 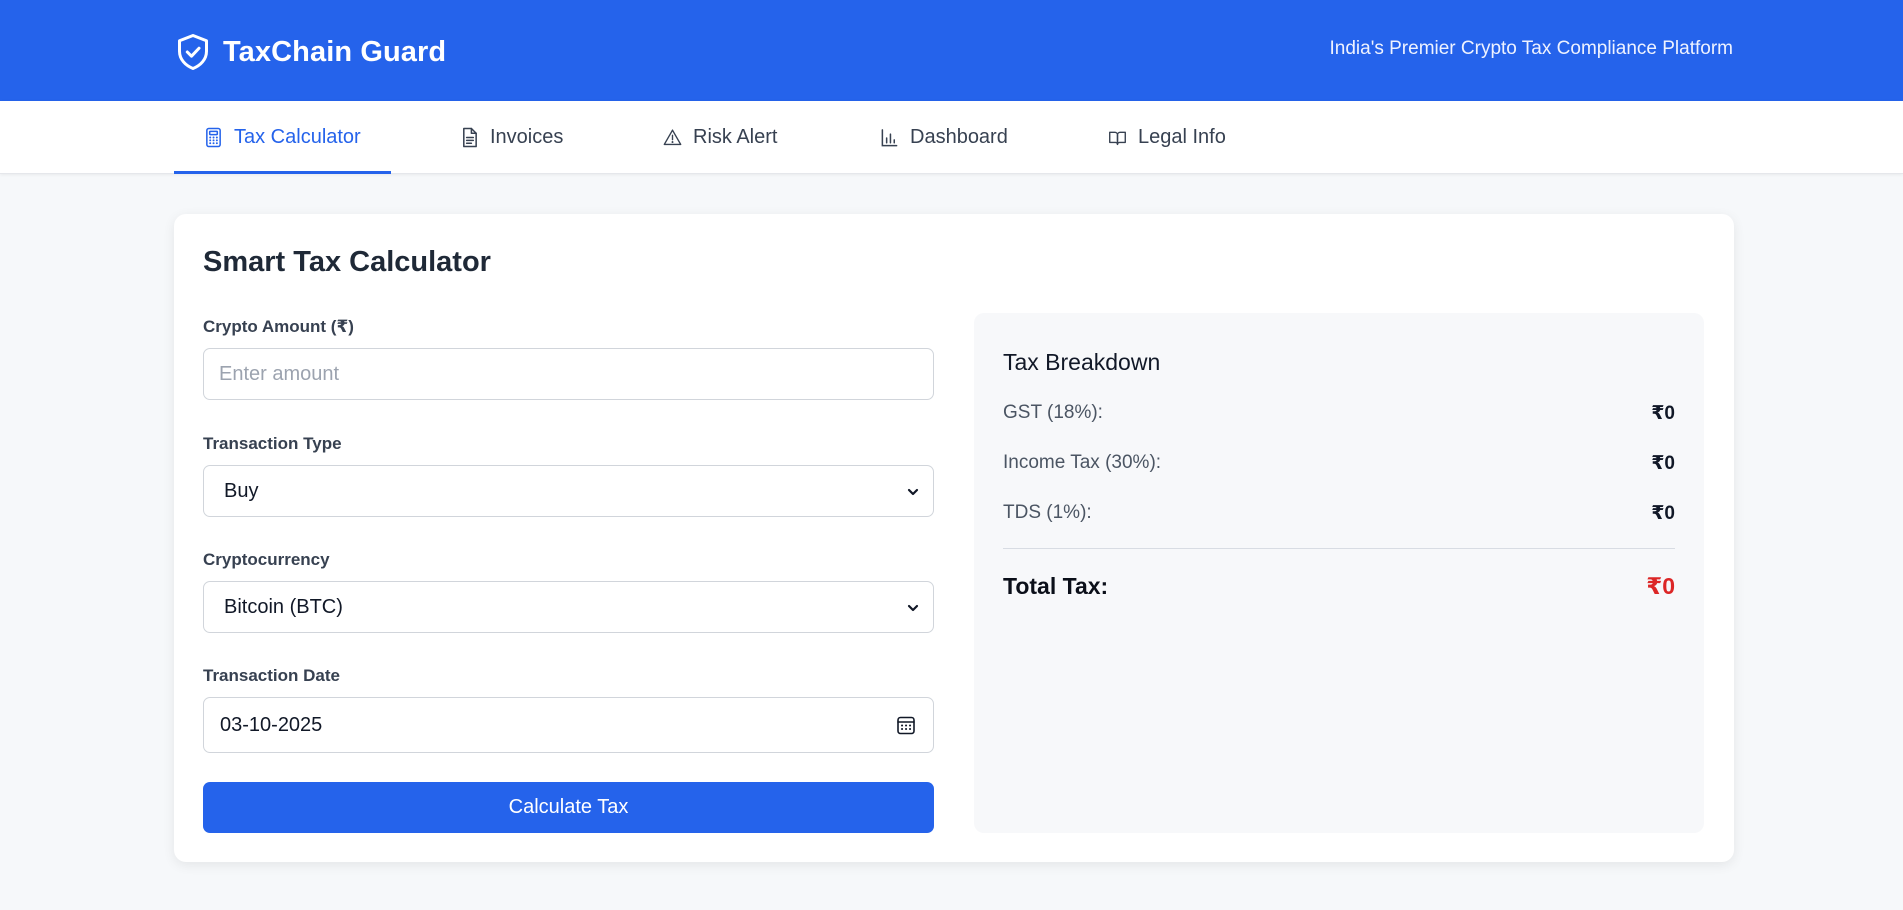 What do you see at coordinates (271, 724) in the screenshot?
I see `transaction-date-value: 03-10-2025` at bounding box center [271, 724].